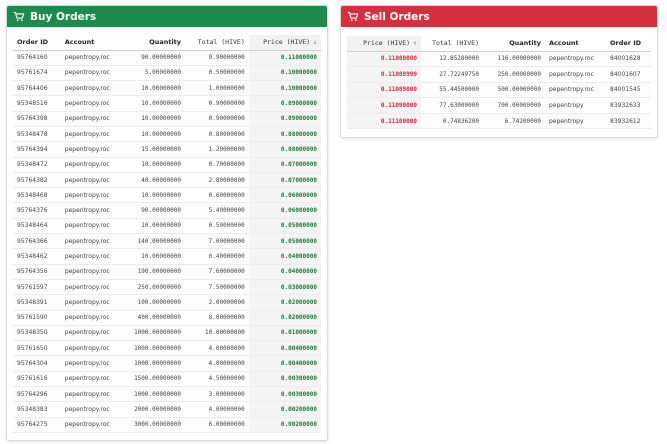 This screenshot has width=667, height=444. I want to click on price-cell: 0.01000000, so click(284, 333).